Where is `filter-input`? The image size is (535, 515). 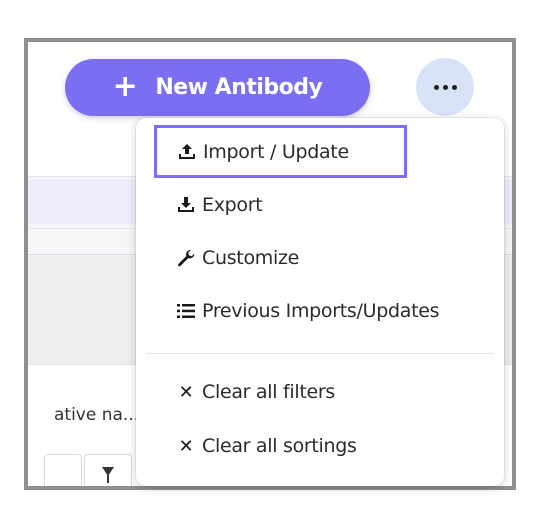 filter-input is located at coordinates (63, 470).